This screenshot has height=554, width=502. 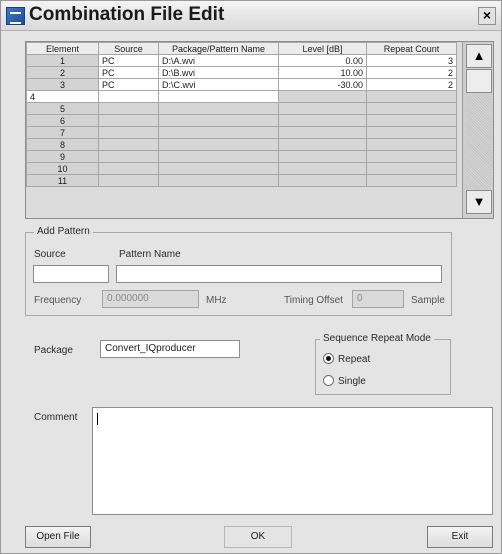 I want to click on open-file-button: Open File, so click(x=58, y=537).